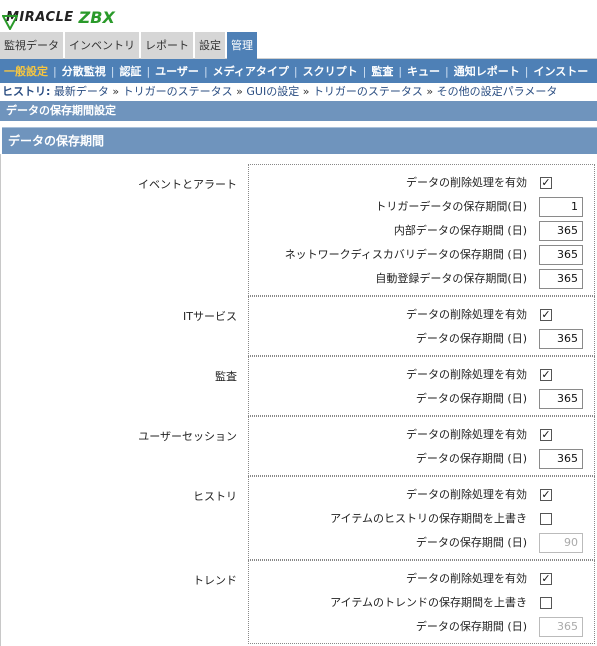 The image size is (597, 646). I want to click on form-row: トリガーデータの保存期間(日) 1, so click(421, 207).